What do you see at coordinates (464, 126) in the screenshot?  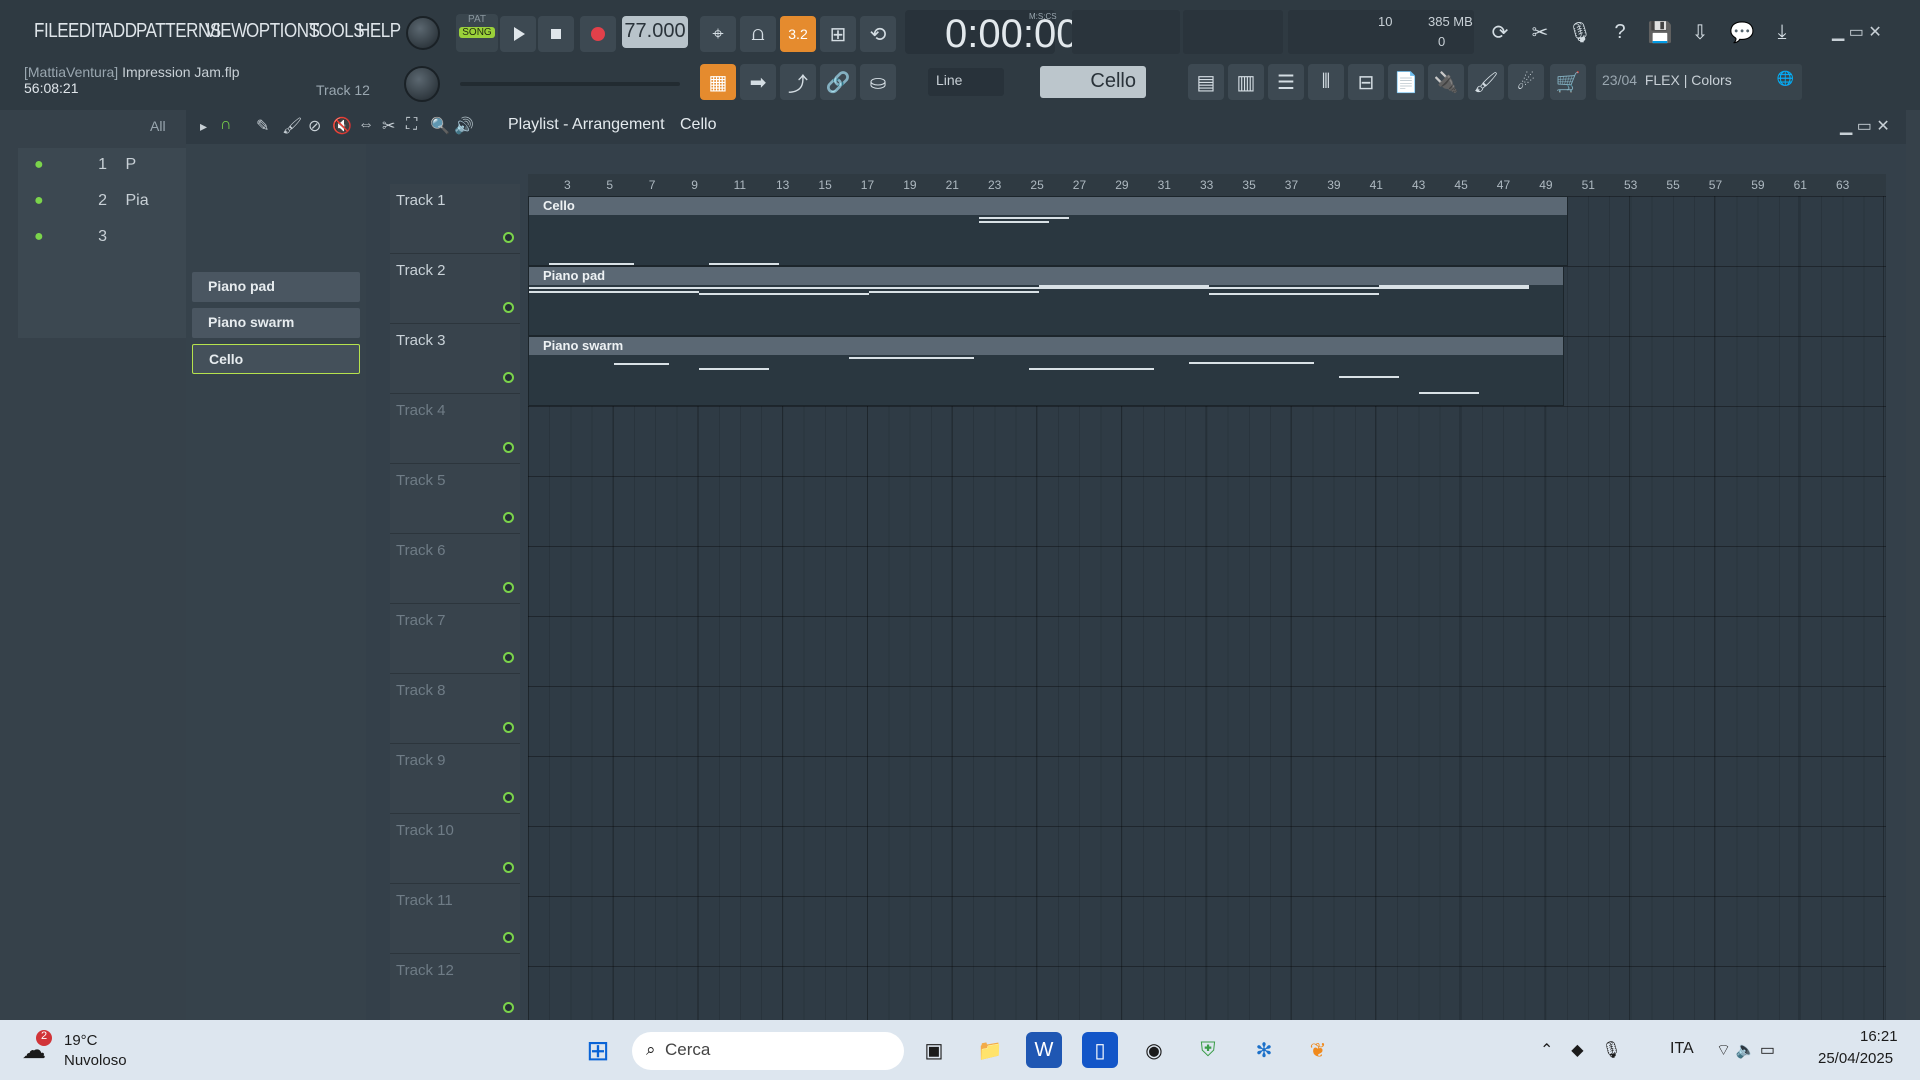 I see `playback-icon: 🔊` at bounding box center [464, 126].